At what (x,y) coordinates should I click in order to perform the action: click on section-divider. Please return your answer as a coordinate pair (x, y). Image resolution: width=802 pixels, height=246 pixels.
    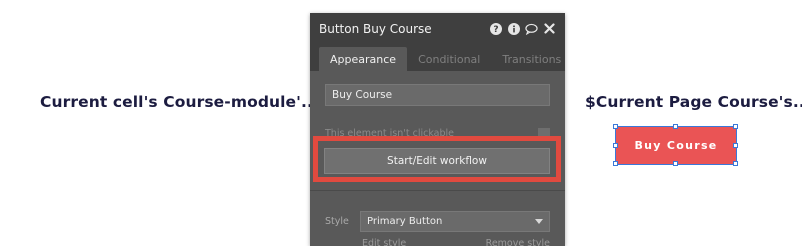
    Looking at the image, I should click on (437, 190).